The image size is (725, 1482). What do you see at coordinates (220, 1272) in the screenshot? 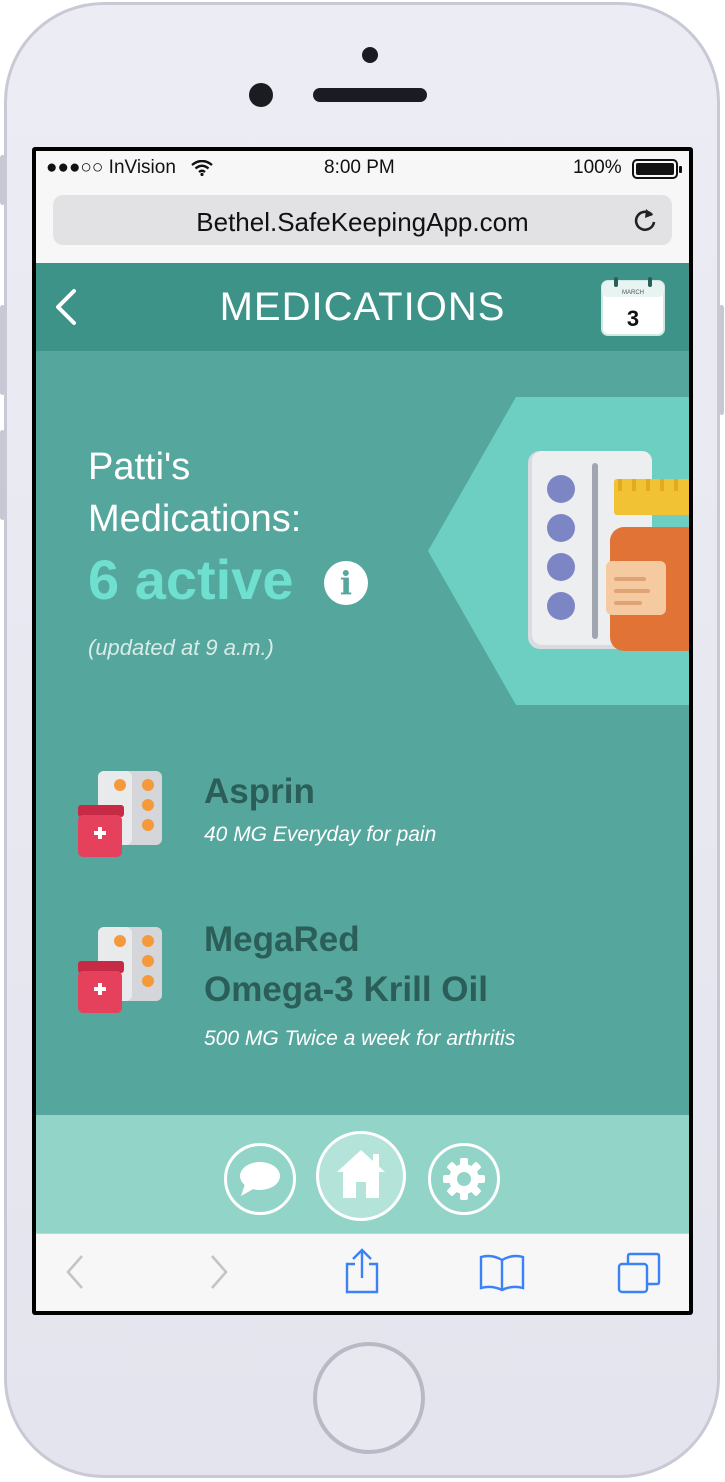
I see `forward-arrow-icon` at bounding box center [220, 1272].